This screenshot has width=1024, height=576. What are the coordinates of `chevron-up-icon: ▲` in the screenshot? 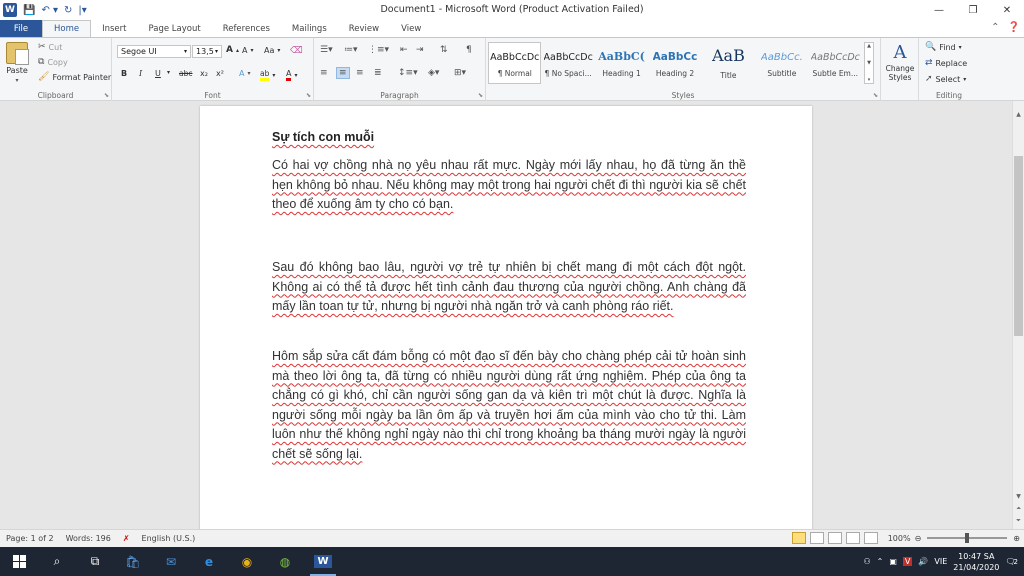 It's located at (869, 46).